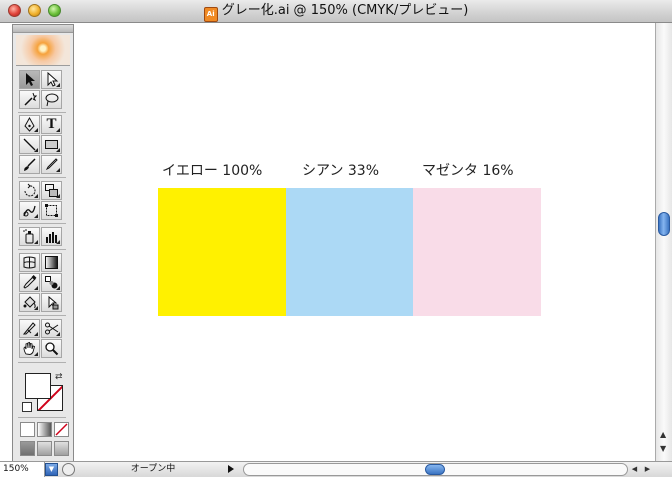 This screenshot has width=672, height=477. I want to click on cyan-swatch, so click(349, 252).